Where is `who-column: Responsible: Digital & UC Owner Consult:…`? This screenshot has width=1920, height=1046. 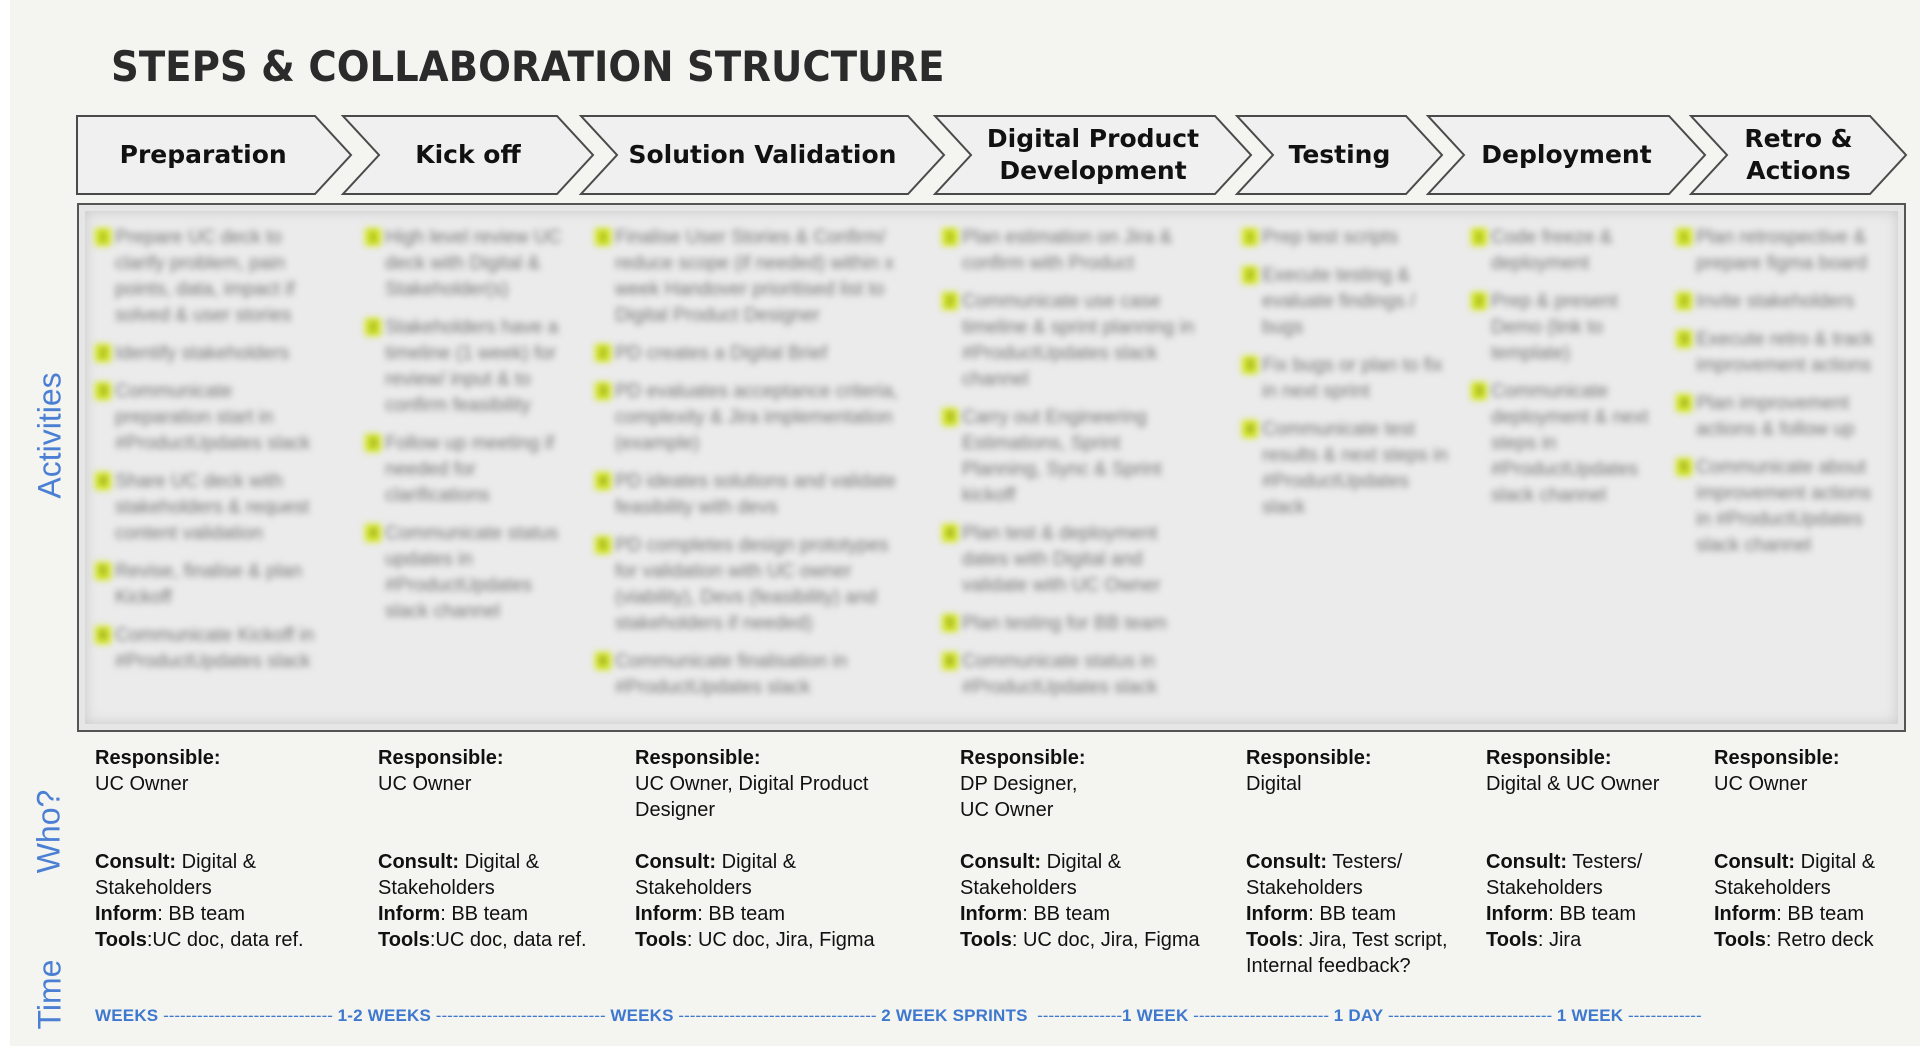 who-column: Responsible: Digital & UC Owner Consult:… is located at coordinates (1593, 849).